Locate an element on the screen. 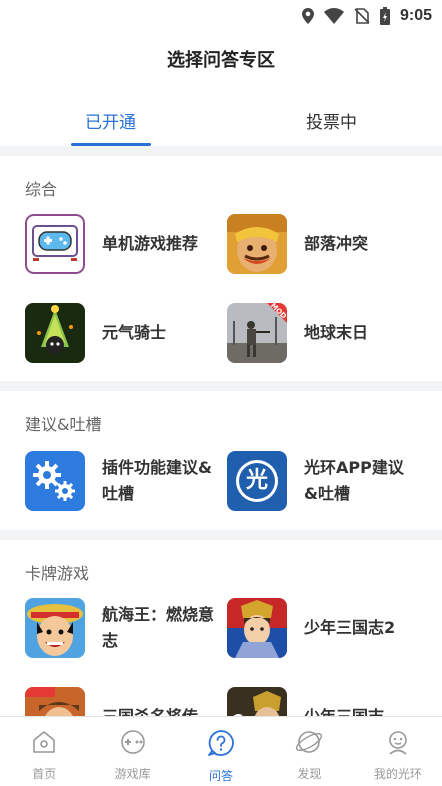  zone-item-clash-of-clans: 部落冲突 is located at coordinates (327, 244).